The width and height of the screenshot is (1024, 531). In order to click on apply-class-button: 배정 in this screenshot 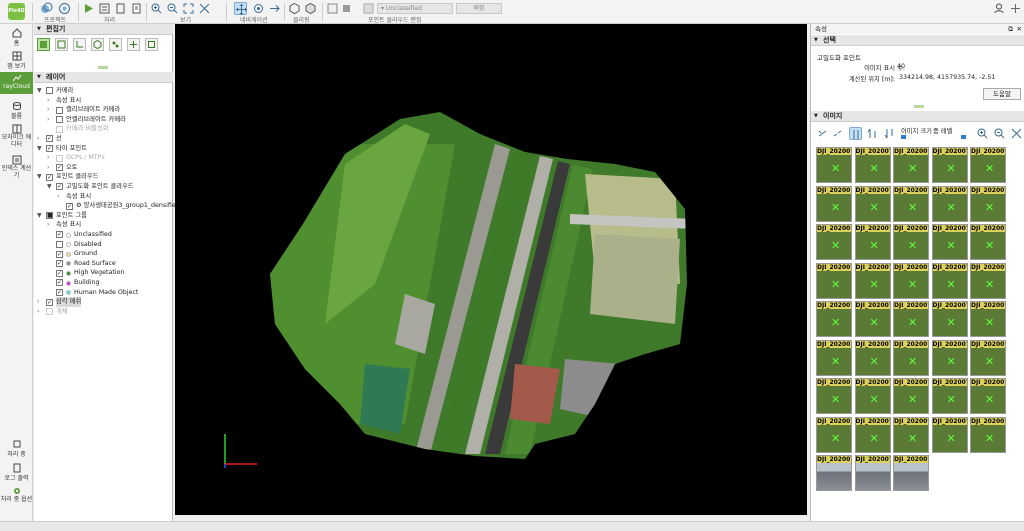, I will do `click(479, 8)`.